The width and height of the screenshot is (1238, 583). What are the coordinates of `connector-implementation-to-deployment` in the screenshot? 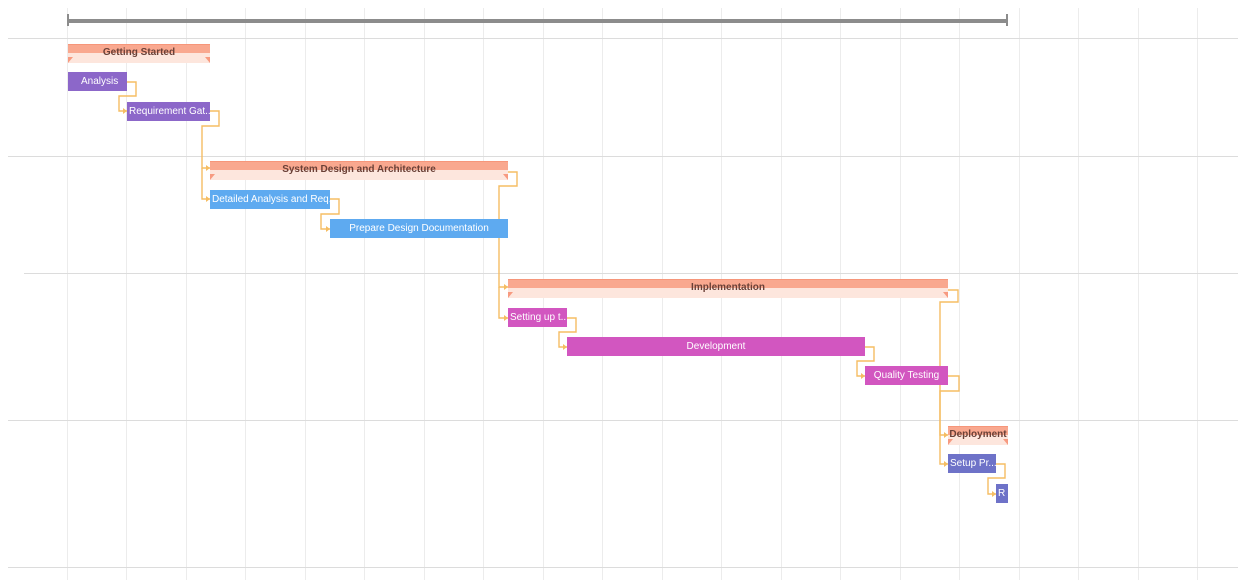 It's located at (949, 362).